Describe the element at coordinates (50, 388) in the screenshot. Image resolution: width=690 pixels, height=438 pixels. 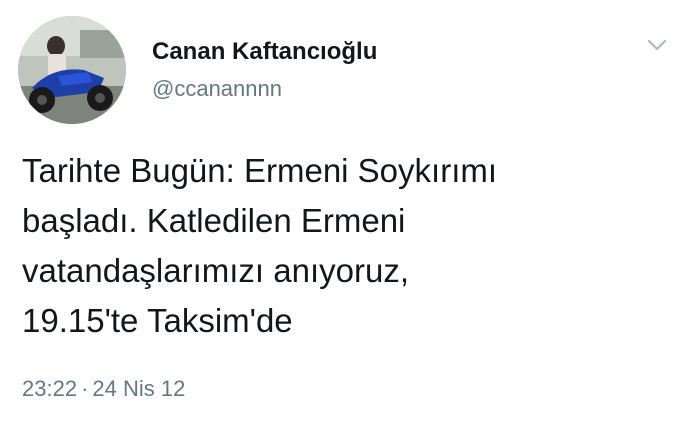
I see `tweet-time: 23:22` at that location.